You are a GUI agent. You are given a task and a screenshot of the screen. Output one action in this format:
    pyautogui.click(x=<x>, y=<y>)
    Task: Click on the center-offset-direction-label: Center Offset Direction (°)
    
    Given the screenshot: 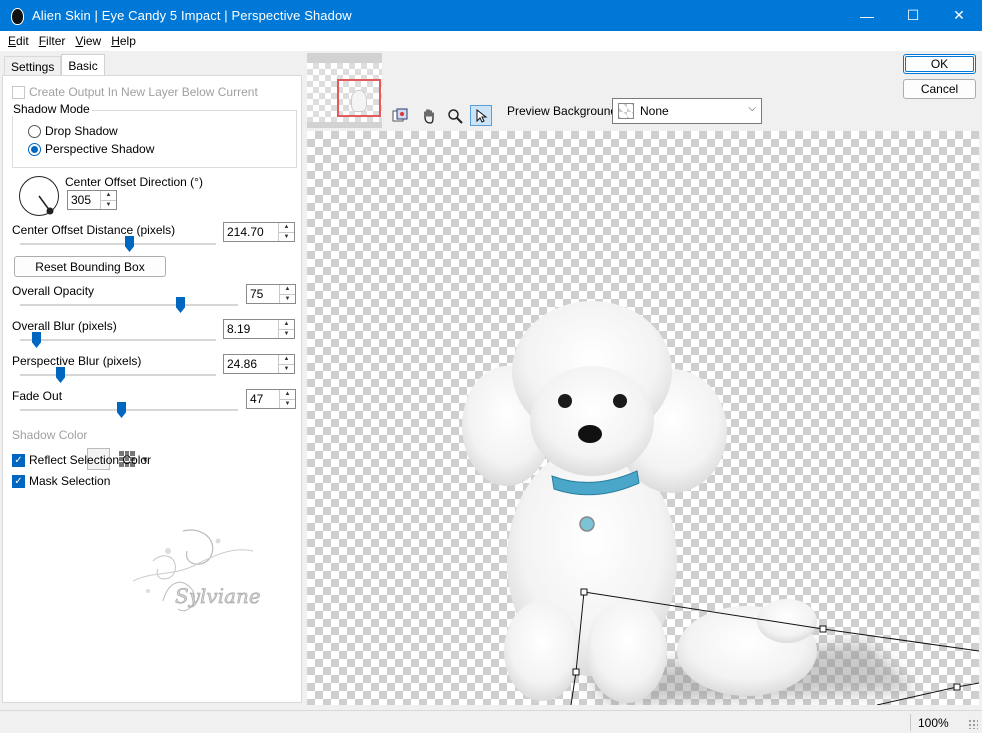 What is the action you would take?
    pyautogui.click(x=134, y=182)
    